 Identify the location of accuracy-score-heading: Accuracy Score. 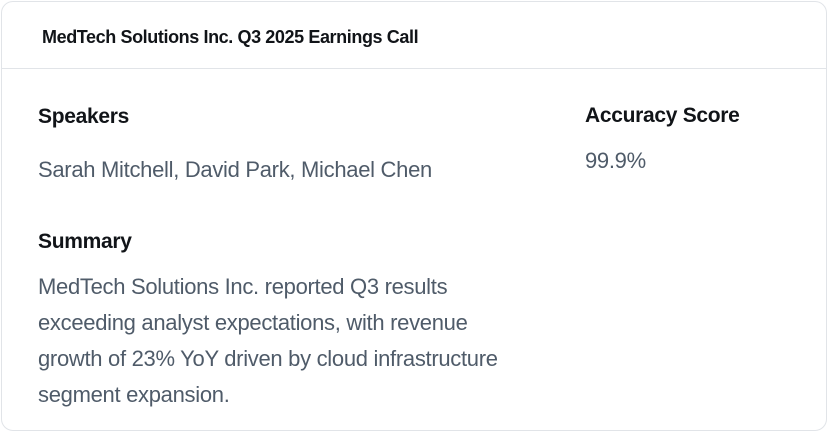
(662, 115).